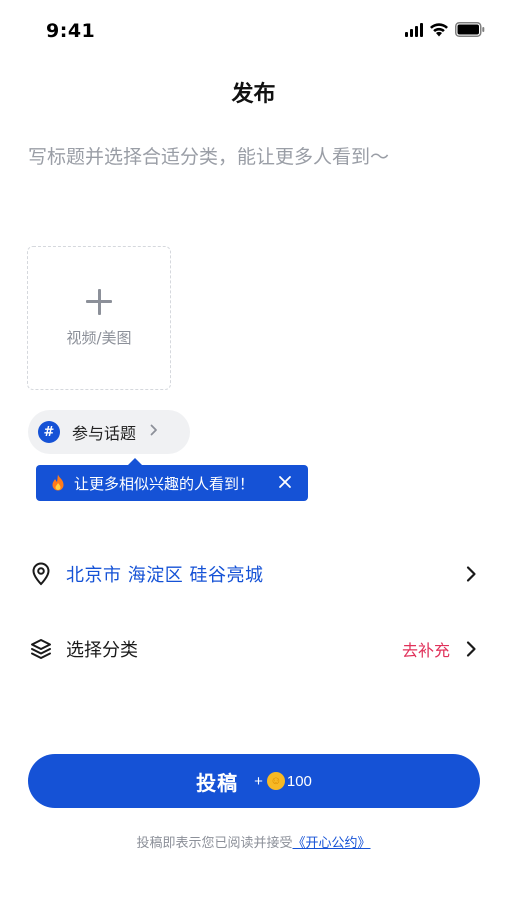 The image size is (507, 900). Describe the element at coordinates (41, 649) in the screenshot. I see `layers-icon` at that location.